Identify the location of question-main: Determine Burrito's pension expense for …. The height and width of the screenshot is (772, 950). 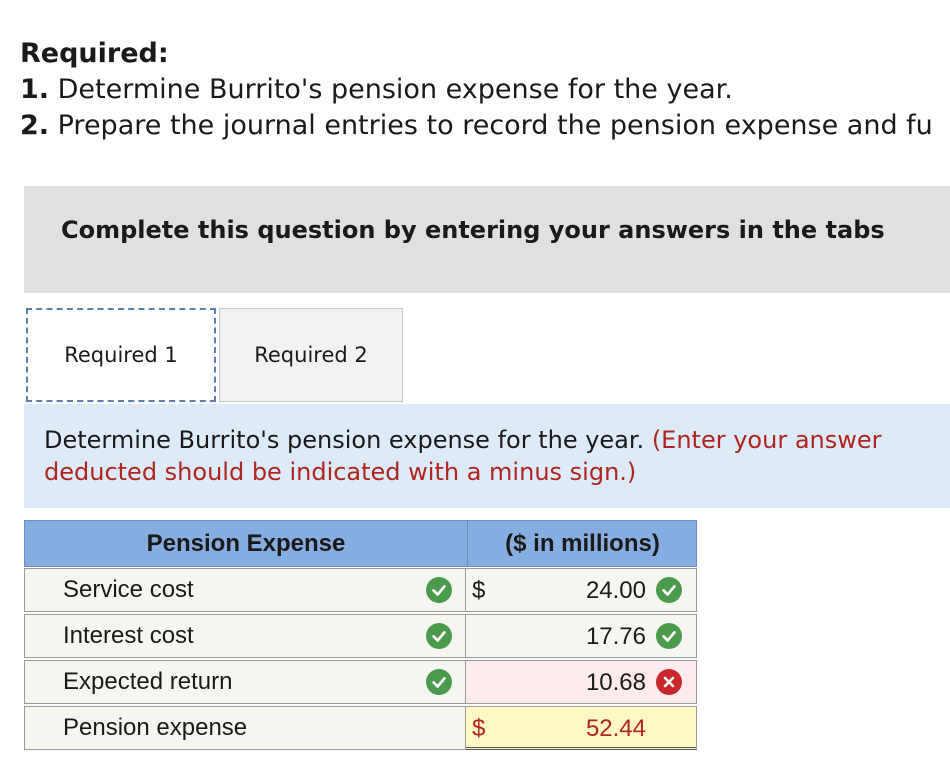
(348, 440).